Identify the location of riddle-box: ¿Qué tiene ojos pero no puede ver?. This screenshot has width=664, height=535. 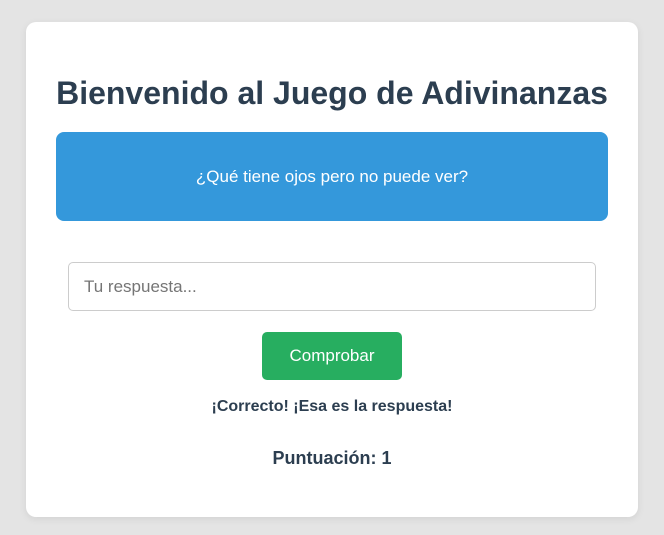
(332, 176).